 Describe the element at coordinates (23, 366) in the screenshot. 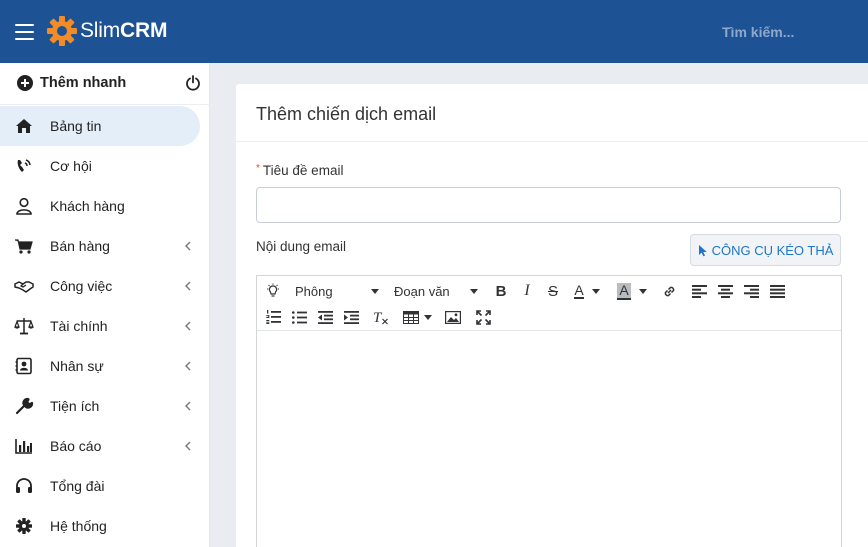

I see `contact-card-icon` at that location.